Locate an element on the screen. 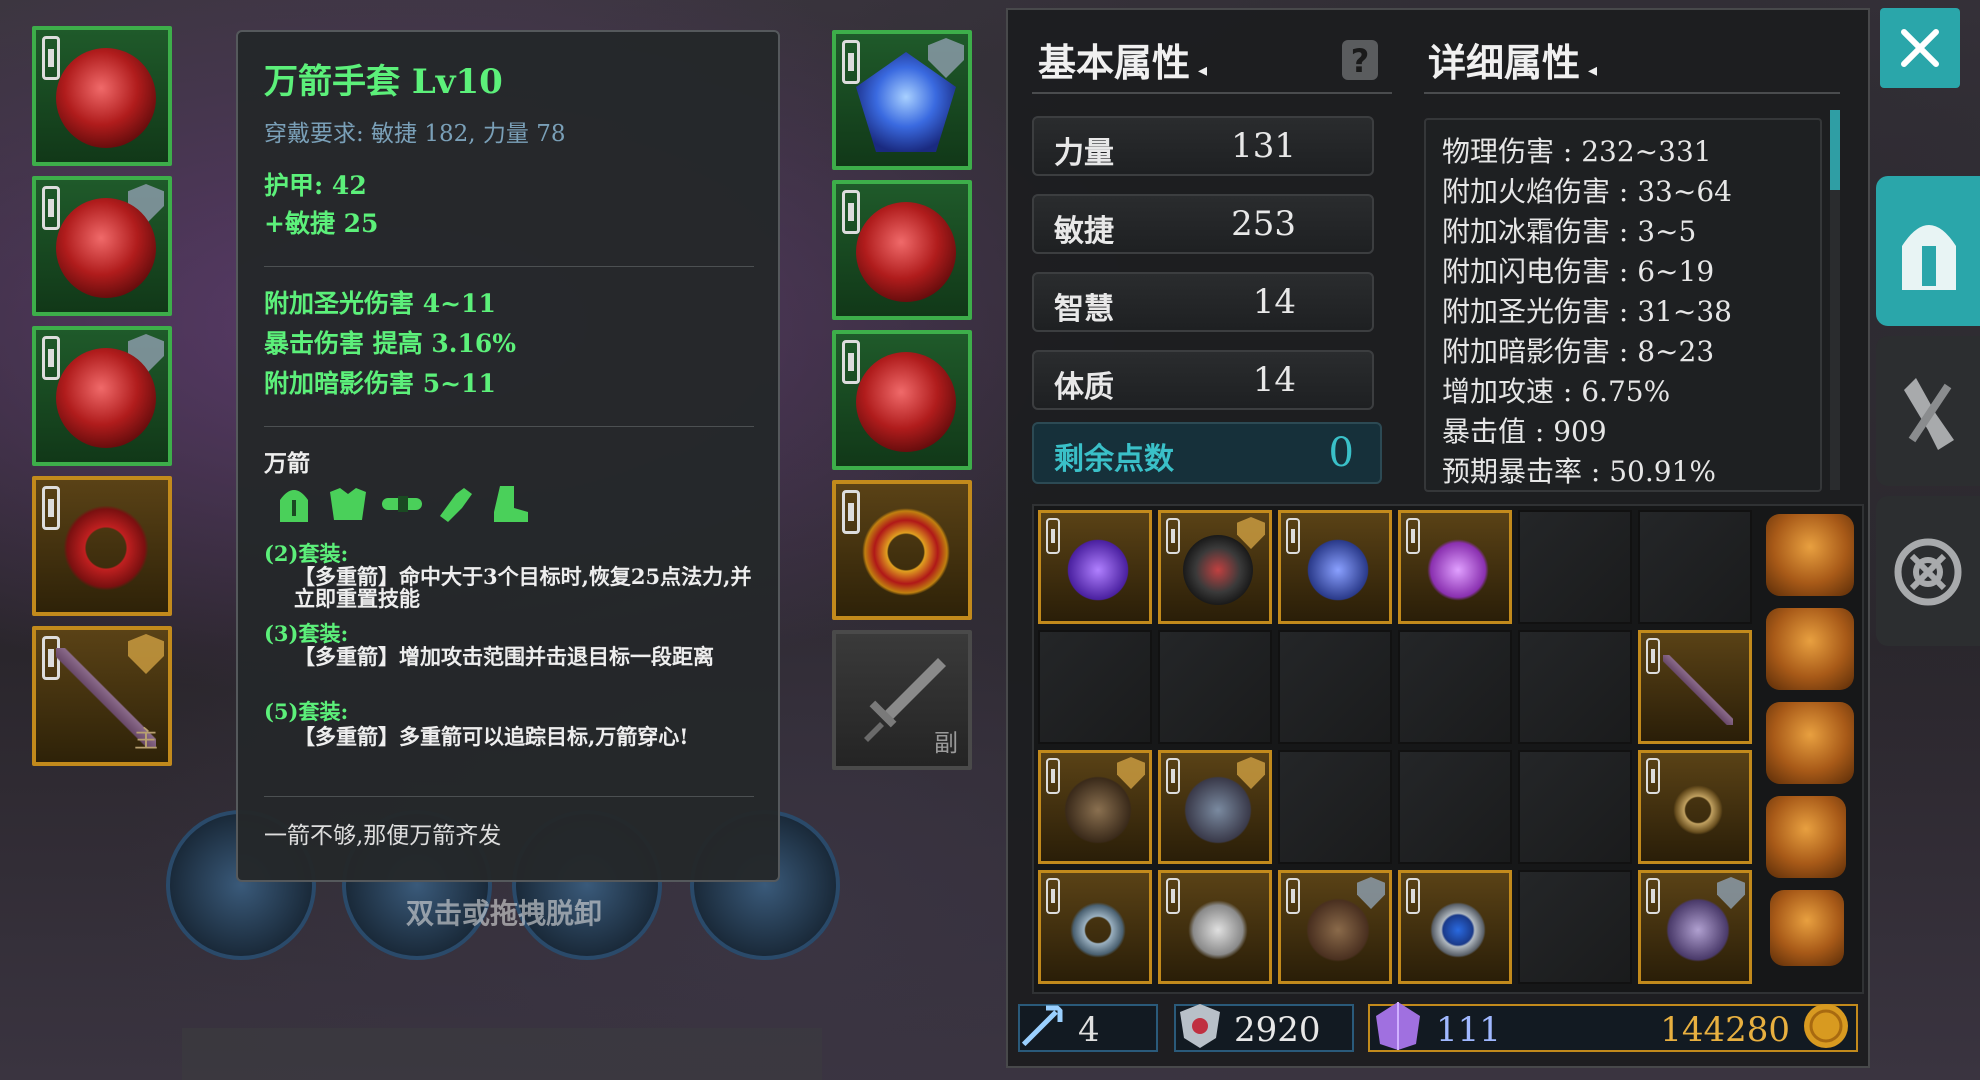 The image size is (1980, 1080). stat-label: 力量 is located at coordinates (1084, 153).